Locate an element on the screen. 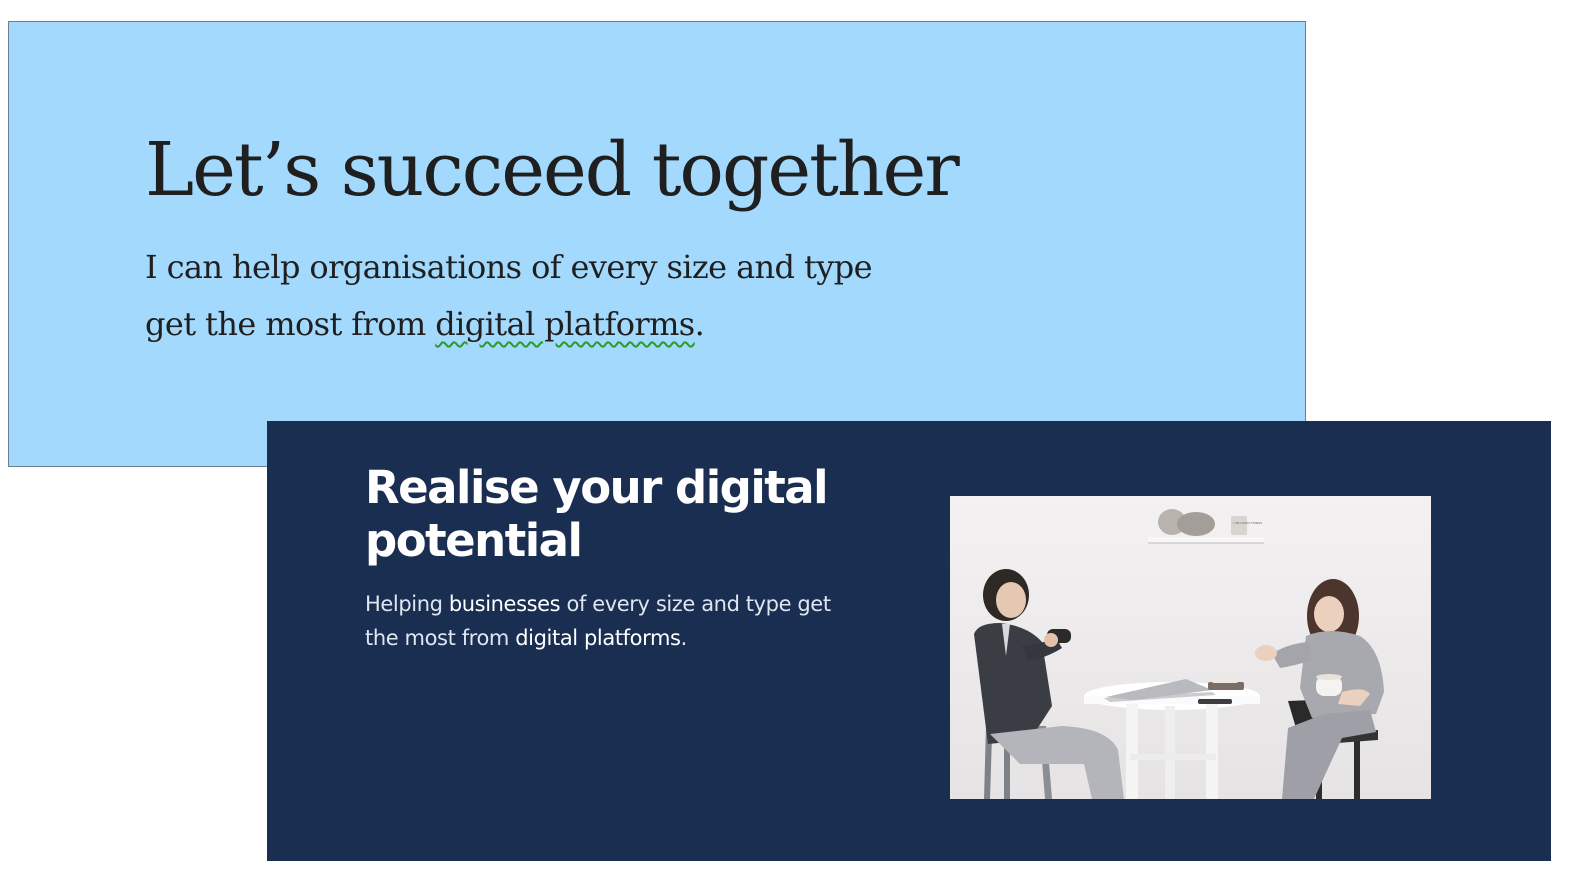  svg-text: I AM GOOD THINGS is located at coordinates (1247, 523).